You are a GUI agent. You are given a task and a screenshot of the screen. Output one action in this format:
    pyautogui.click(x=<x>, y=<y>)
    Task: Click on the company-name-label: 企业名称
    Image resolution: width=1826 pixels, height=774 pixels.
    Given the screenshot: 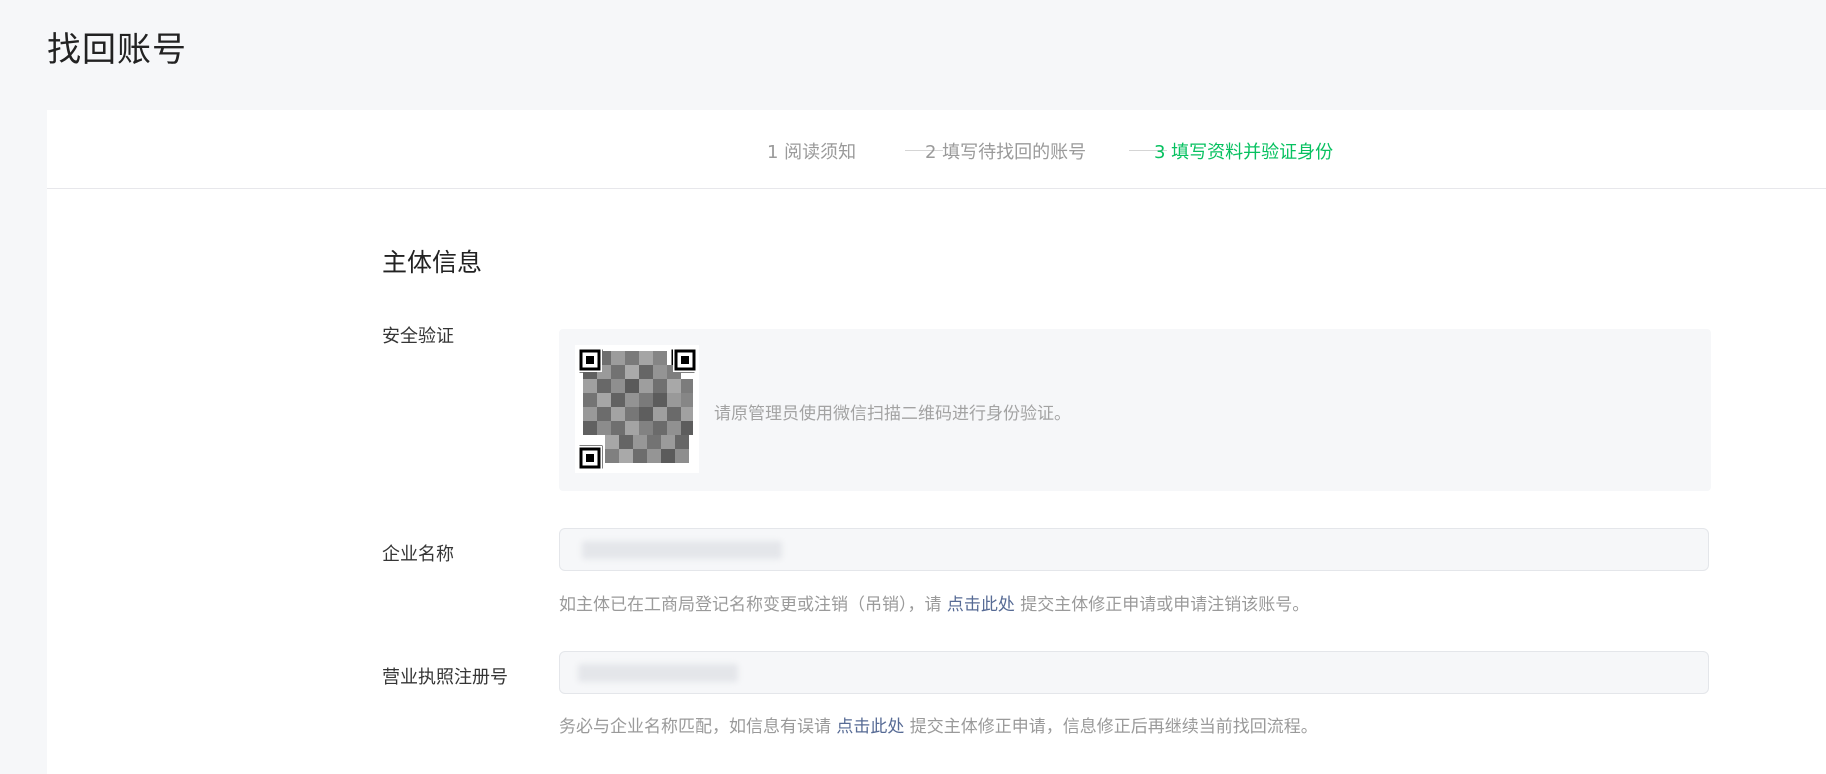 What is the action you would take?
    pyautogui.click(x=418, y=554)
    